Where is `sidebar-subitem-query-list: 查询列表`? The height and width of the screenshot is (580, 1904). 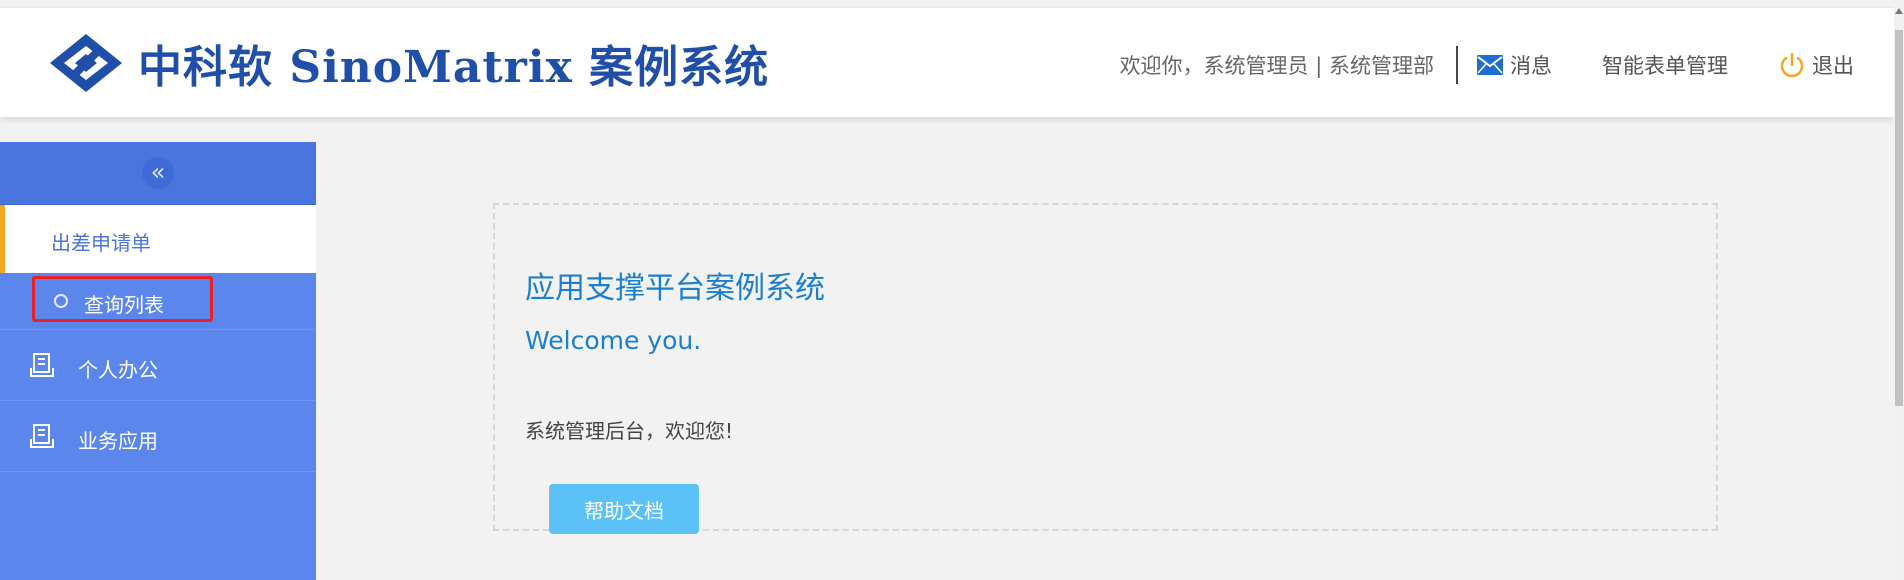 sidebar-subitem-query-list: 查询列表 is located at coordinates (158, 301).